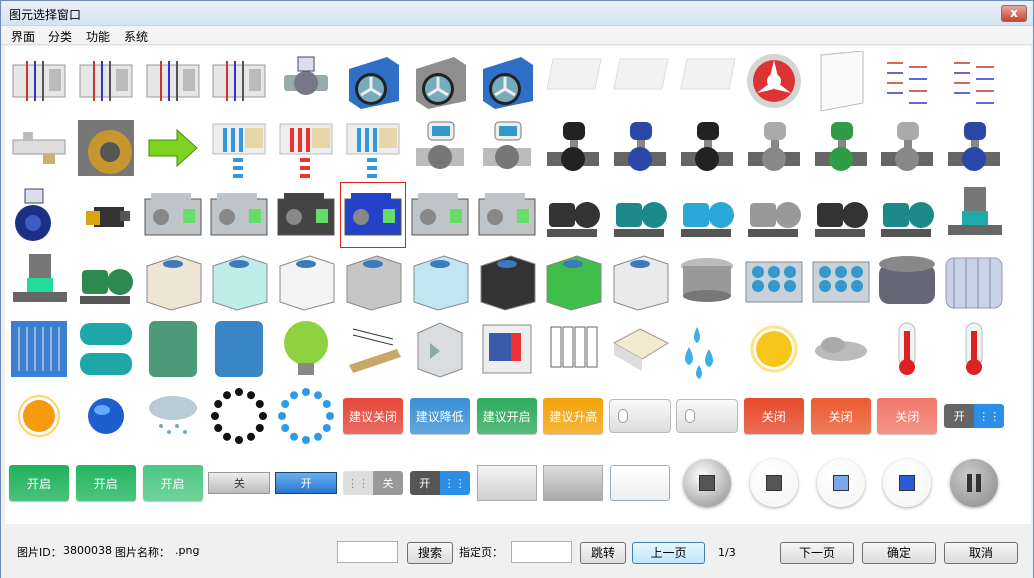  Describe the element at coordinates (573, 483) in the screenshot. I see `plain-gray-2-icon` at that location.